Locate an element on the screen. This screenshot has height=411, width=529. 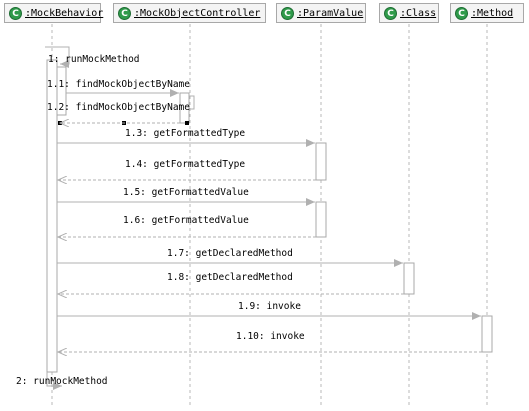
activation-class is located at coordinates (409, 278).